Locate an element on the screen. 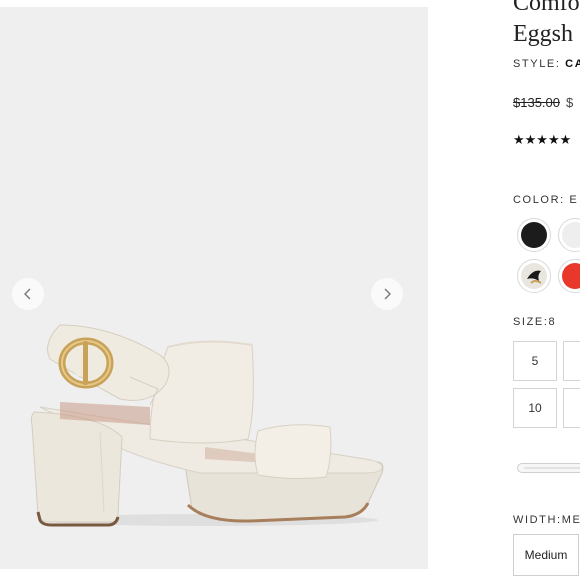  gallery-next-button is located at coordinates (387, 294).